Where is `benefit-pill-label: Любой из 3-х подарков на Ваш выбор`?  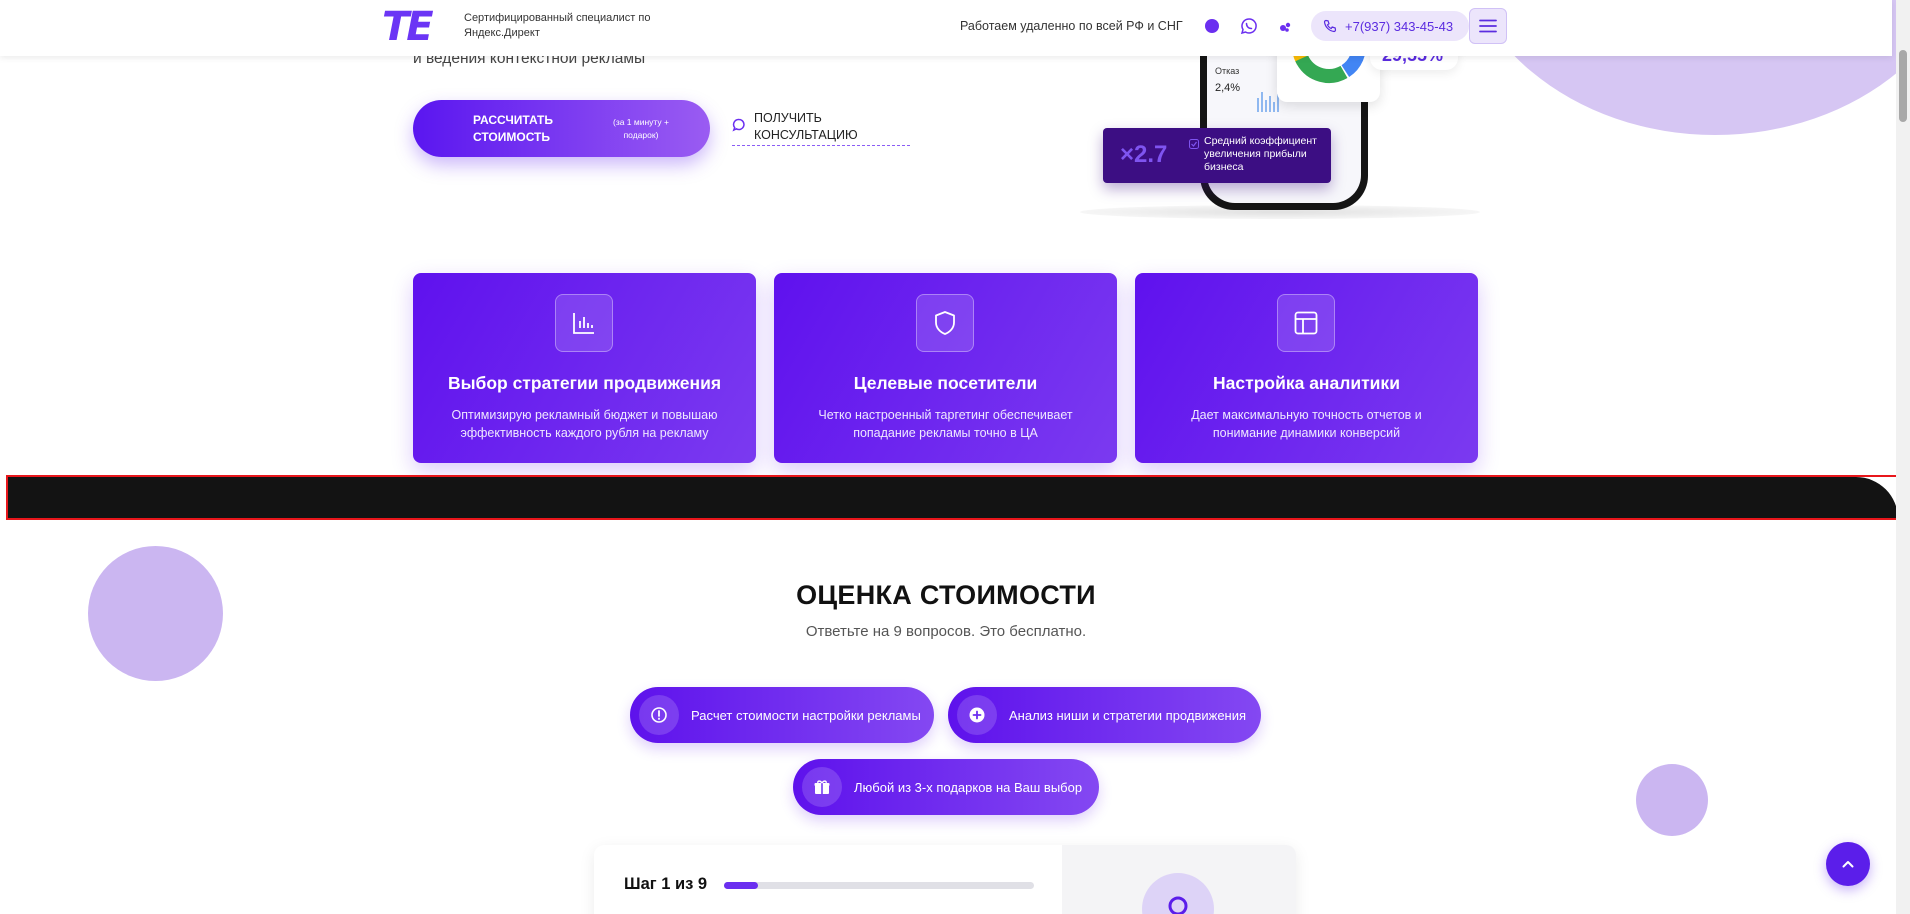 benefit-pill-label: Любой из 3-х подарков на Ваш выбор is located at coordinates (968, 787).